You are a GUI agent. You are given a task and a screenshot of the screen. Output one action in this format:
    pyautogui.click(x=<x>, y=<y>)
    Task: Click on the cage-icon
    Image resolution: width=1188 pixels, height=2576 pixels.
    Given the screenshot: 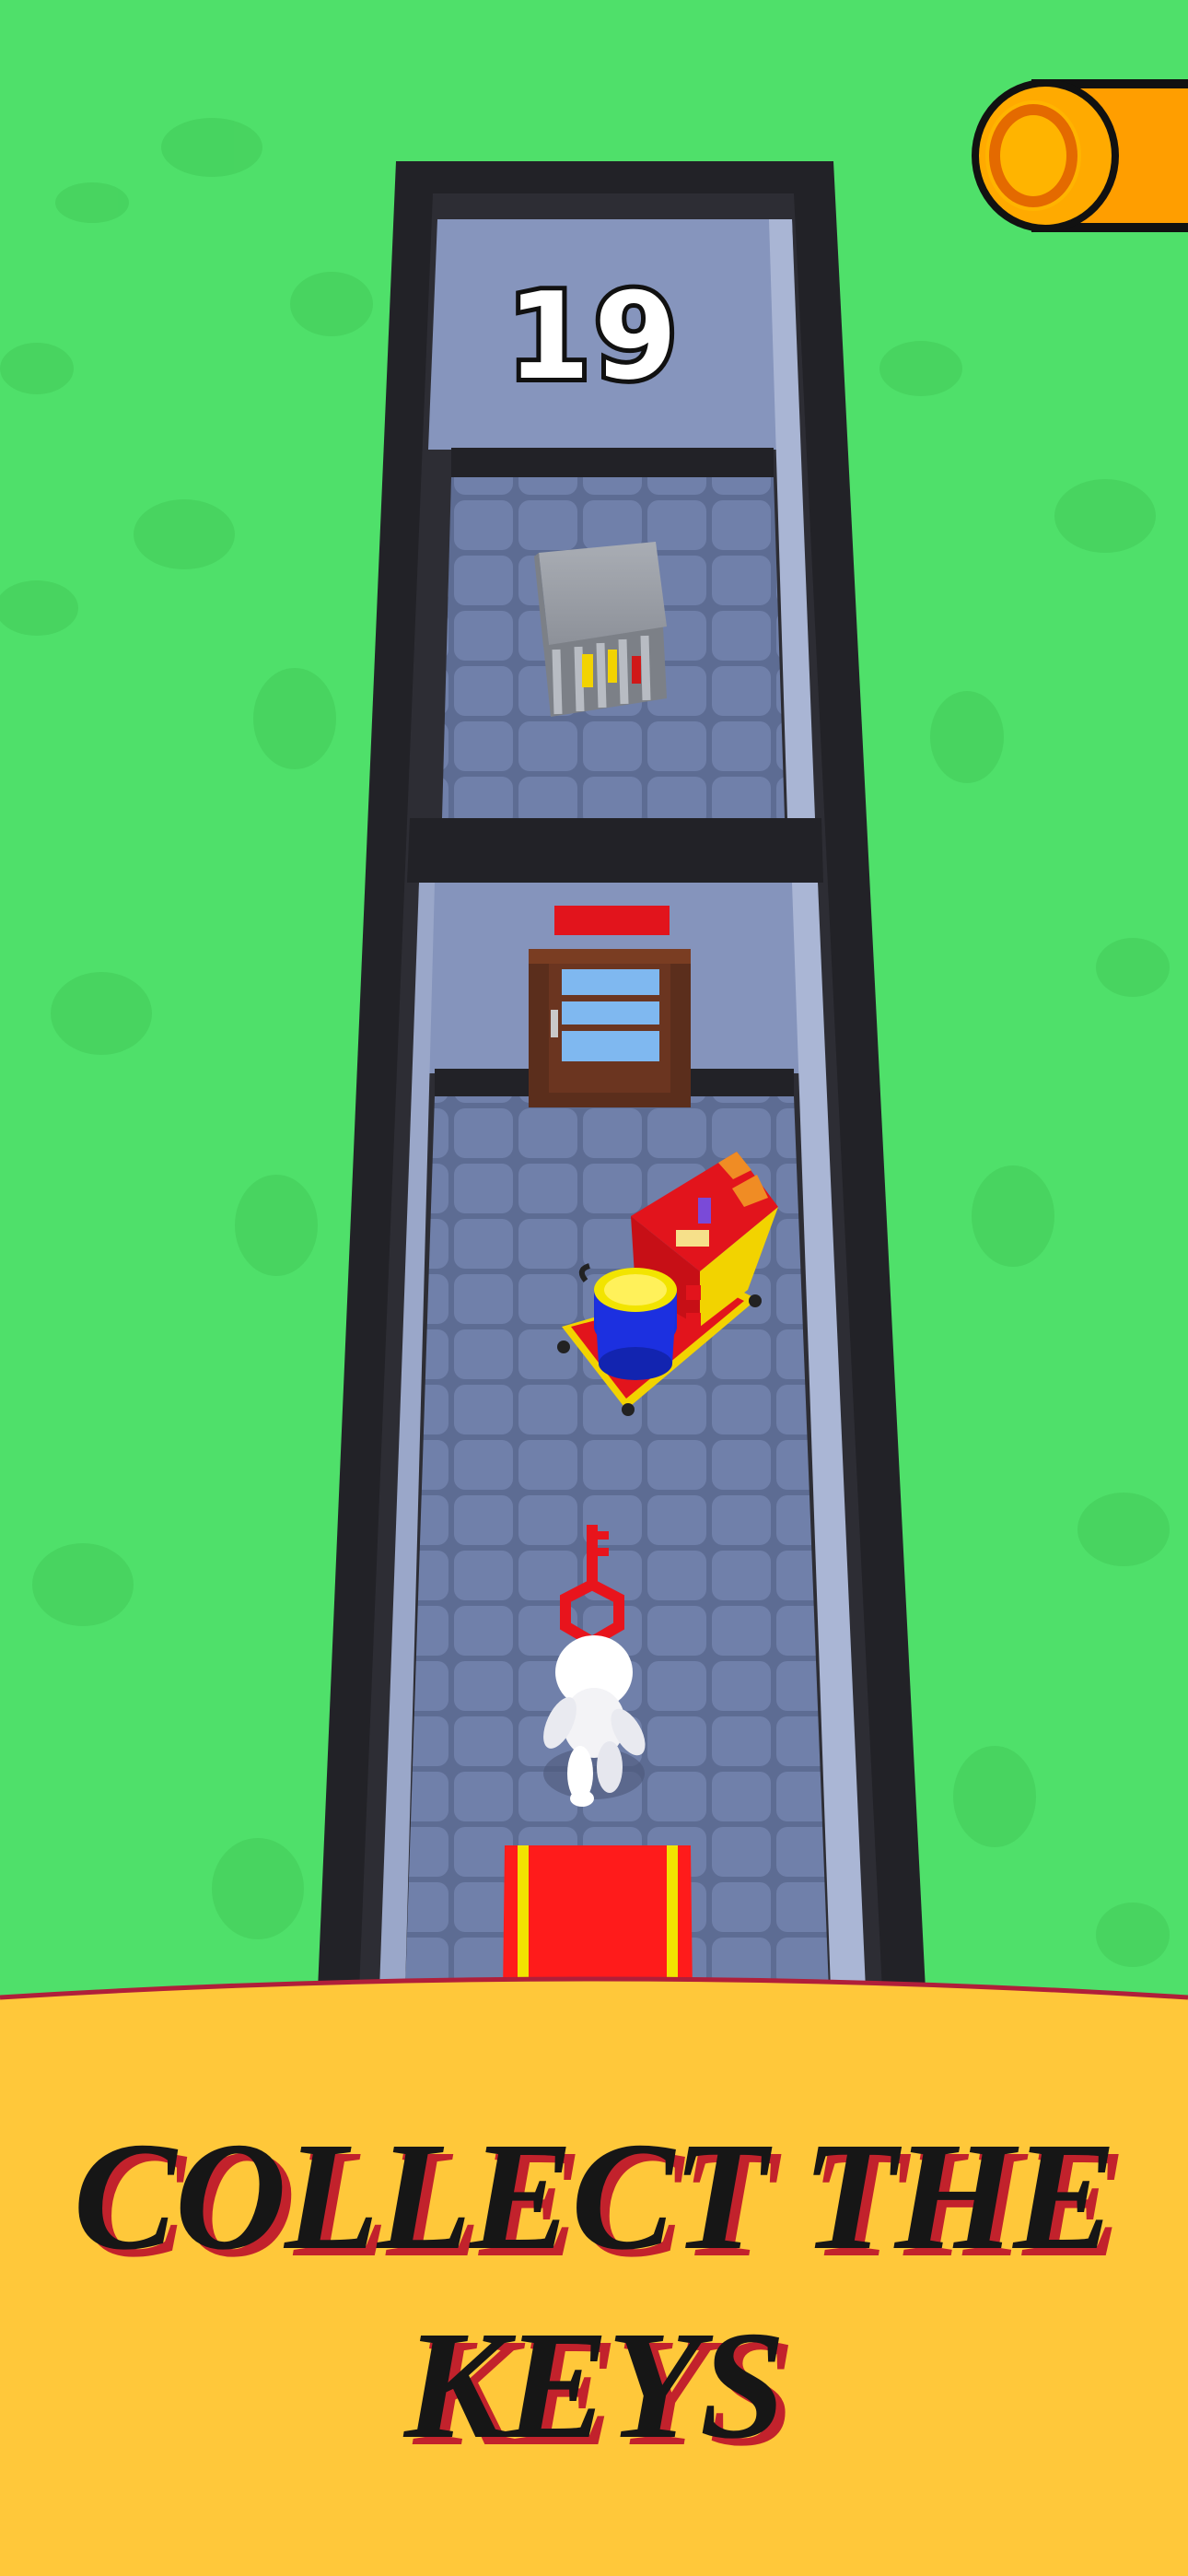 What is the action you would take?
    pyautogui.click(x=600, y=629)
    